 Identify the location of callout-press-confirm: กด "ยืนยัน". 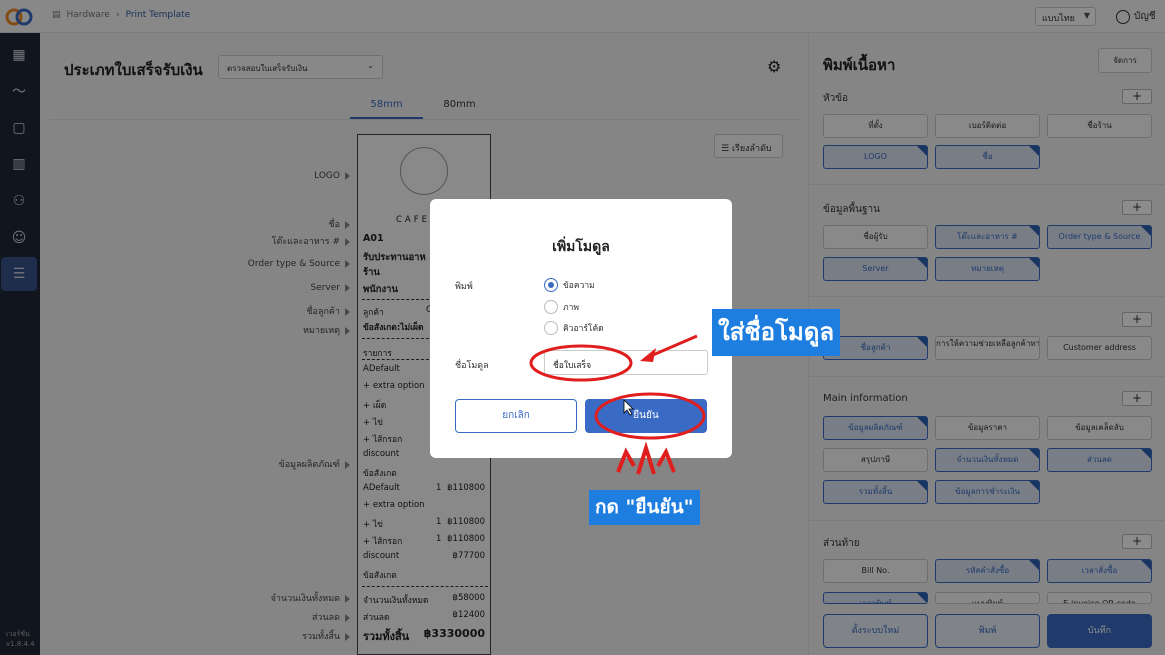
(644, 507).